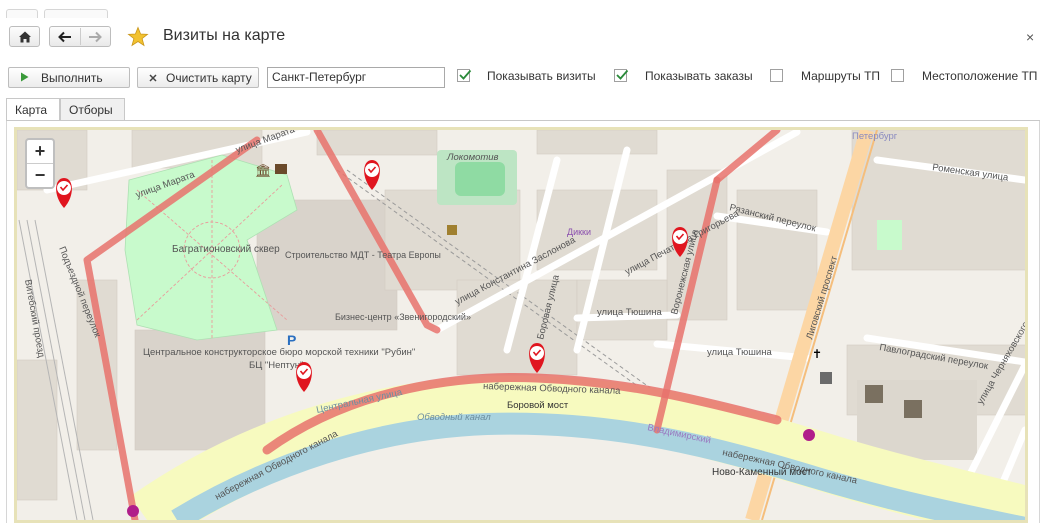 This screenshot has width=1045, height=523. Describe the element at coordinates (281, 169) in the screenshot. I see `cinema-icon` at that location.